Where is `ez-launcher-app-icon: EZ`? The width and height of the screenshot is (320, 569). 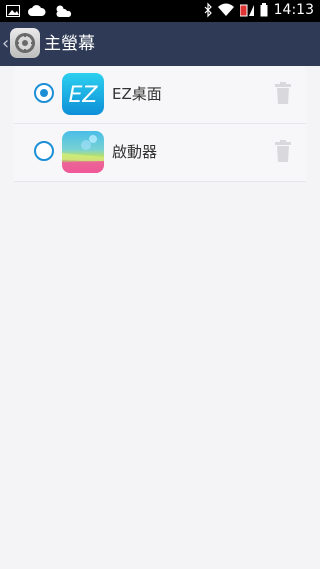 ez-launcher-app-icon: EZ is located at coordinates (83, 94).